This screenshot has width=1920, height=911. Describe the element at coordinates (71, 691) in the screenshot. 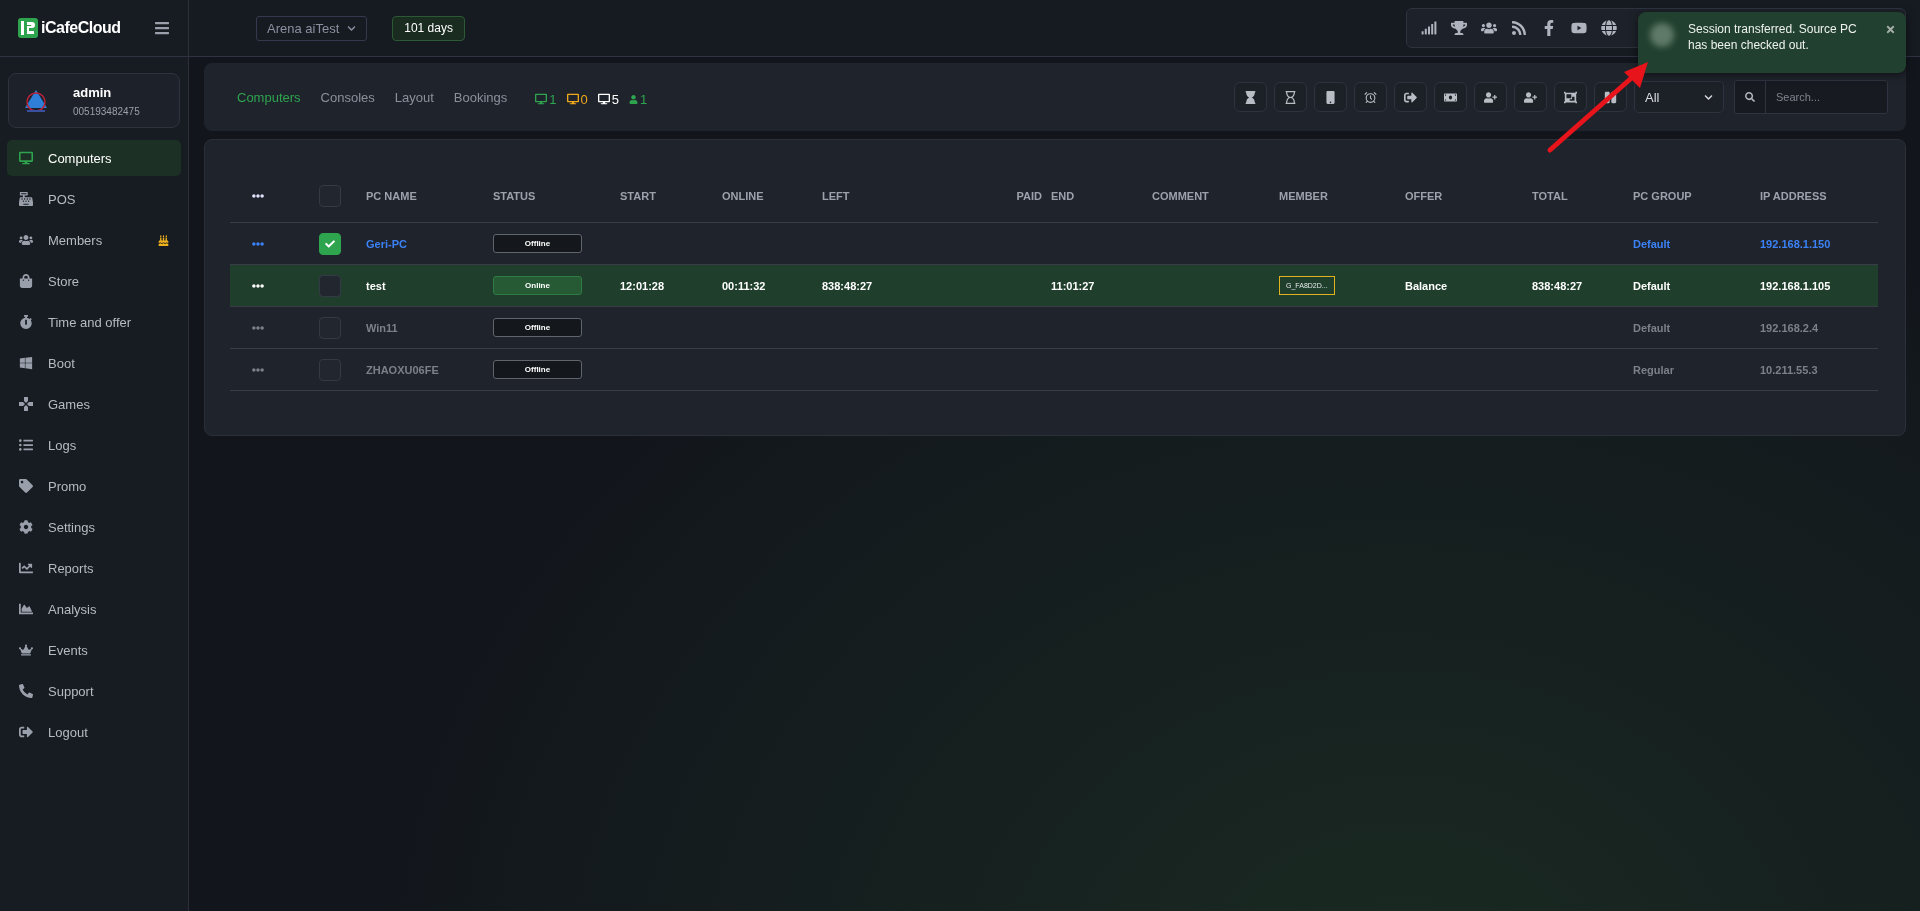

I see `sidebar-label: Support` at that location.